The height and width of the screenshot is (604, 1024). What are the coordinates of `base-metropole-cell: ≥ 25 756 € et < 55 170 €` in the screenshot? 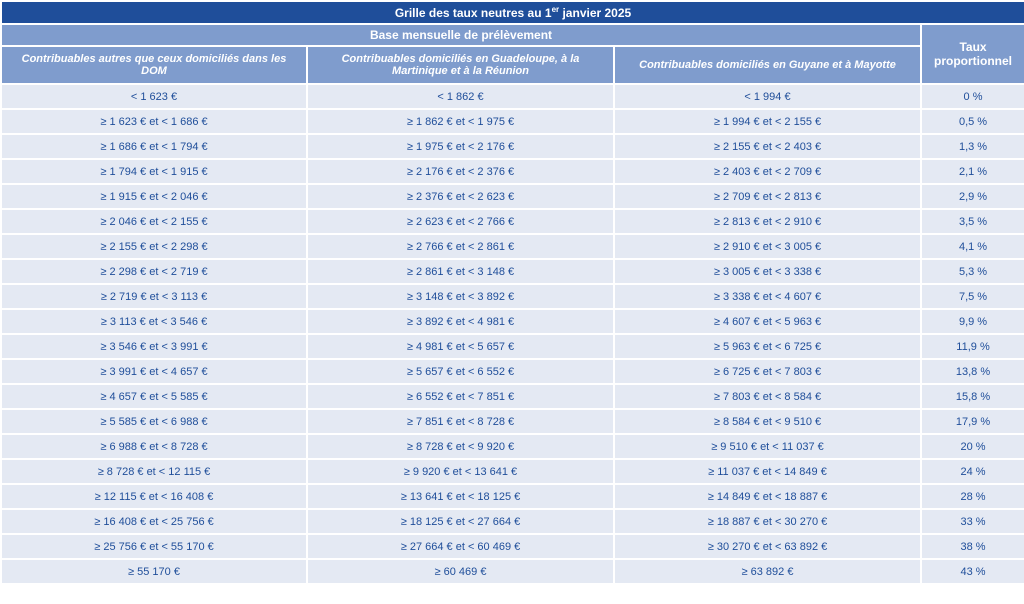 It's located at (154, 546).